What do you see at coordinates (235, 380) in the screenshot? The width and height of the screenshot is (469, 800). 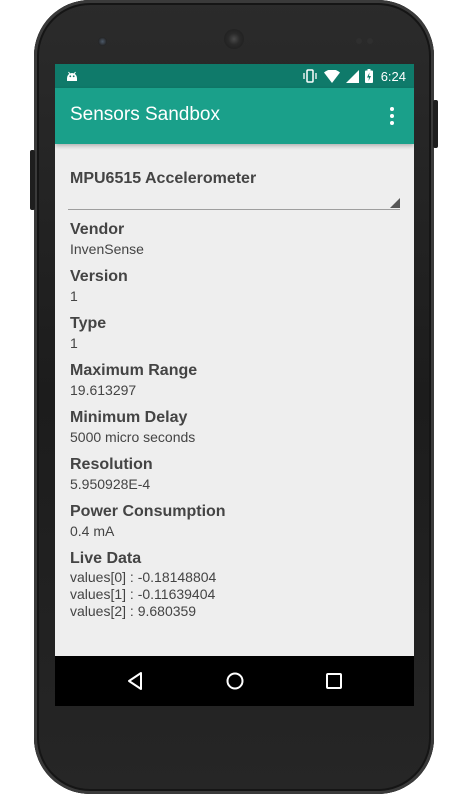 I see `property-maximum-range: Maximum Range 19.613297` at bounding box center [235, 380].